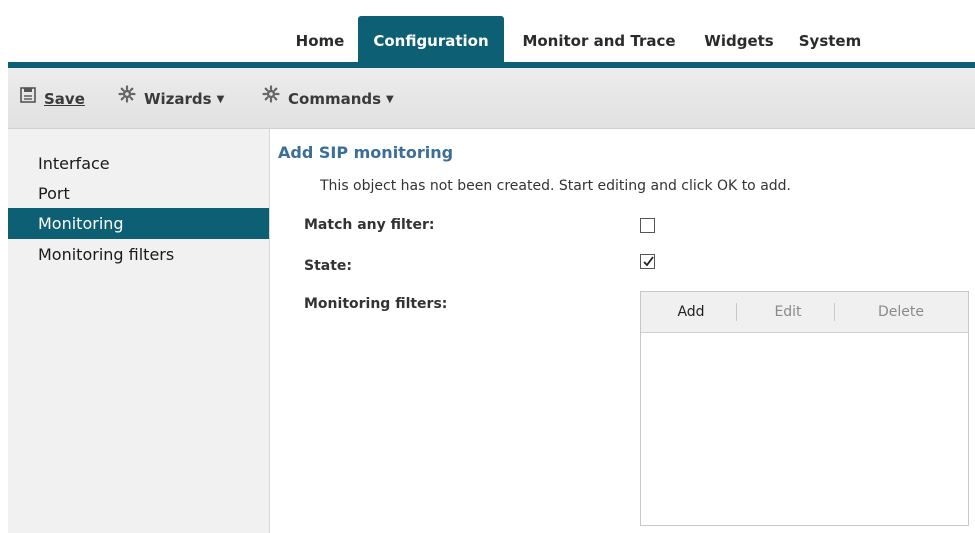 The height and width of the screenshot is (533, 975). What do you see at coordinates (491, 98) in the screenshot?
I see `toolbar: Save Wizards ▼ Commands ▼` at bounding box center [491, 98].